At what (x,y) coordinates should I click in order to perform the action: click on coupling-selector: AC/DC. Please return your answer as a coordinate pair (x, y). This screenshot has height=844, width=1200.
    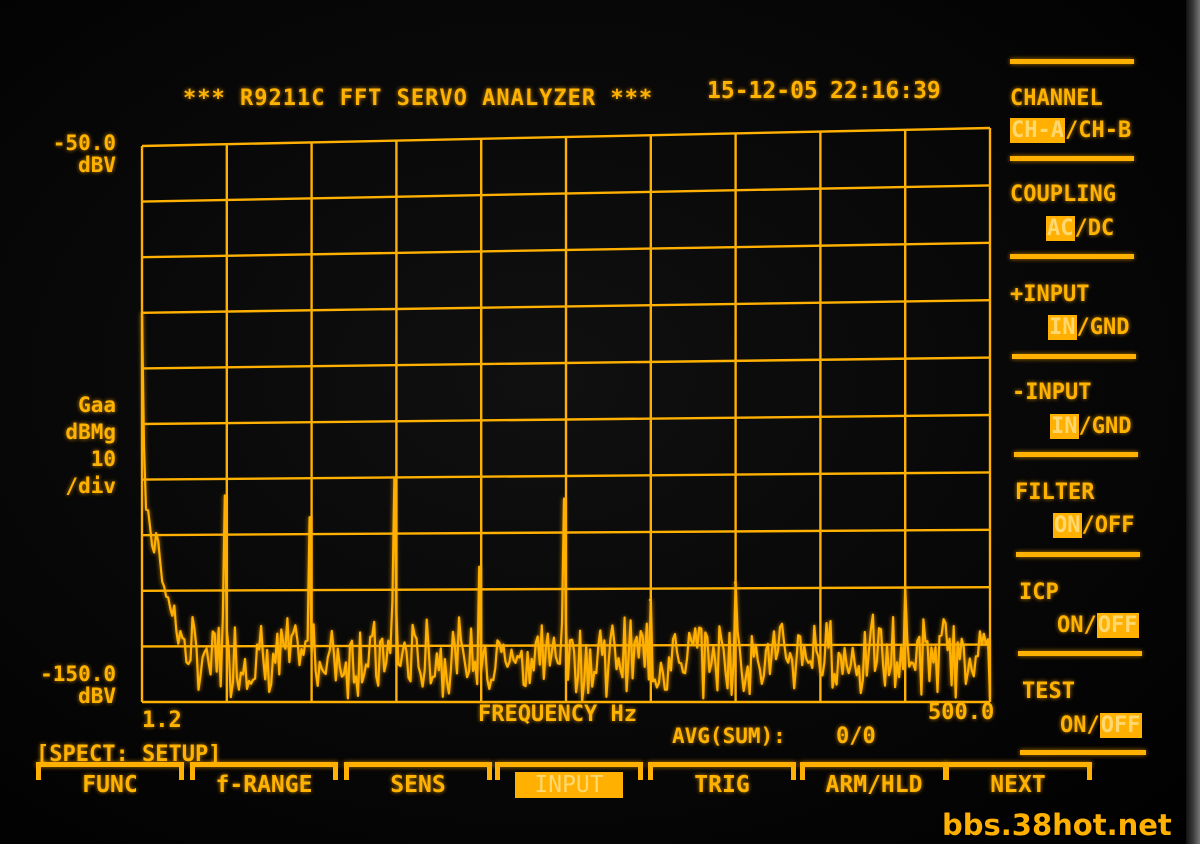
    Looking at the image, I should click on (1080, 228).